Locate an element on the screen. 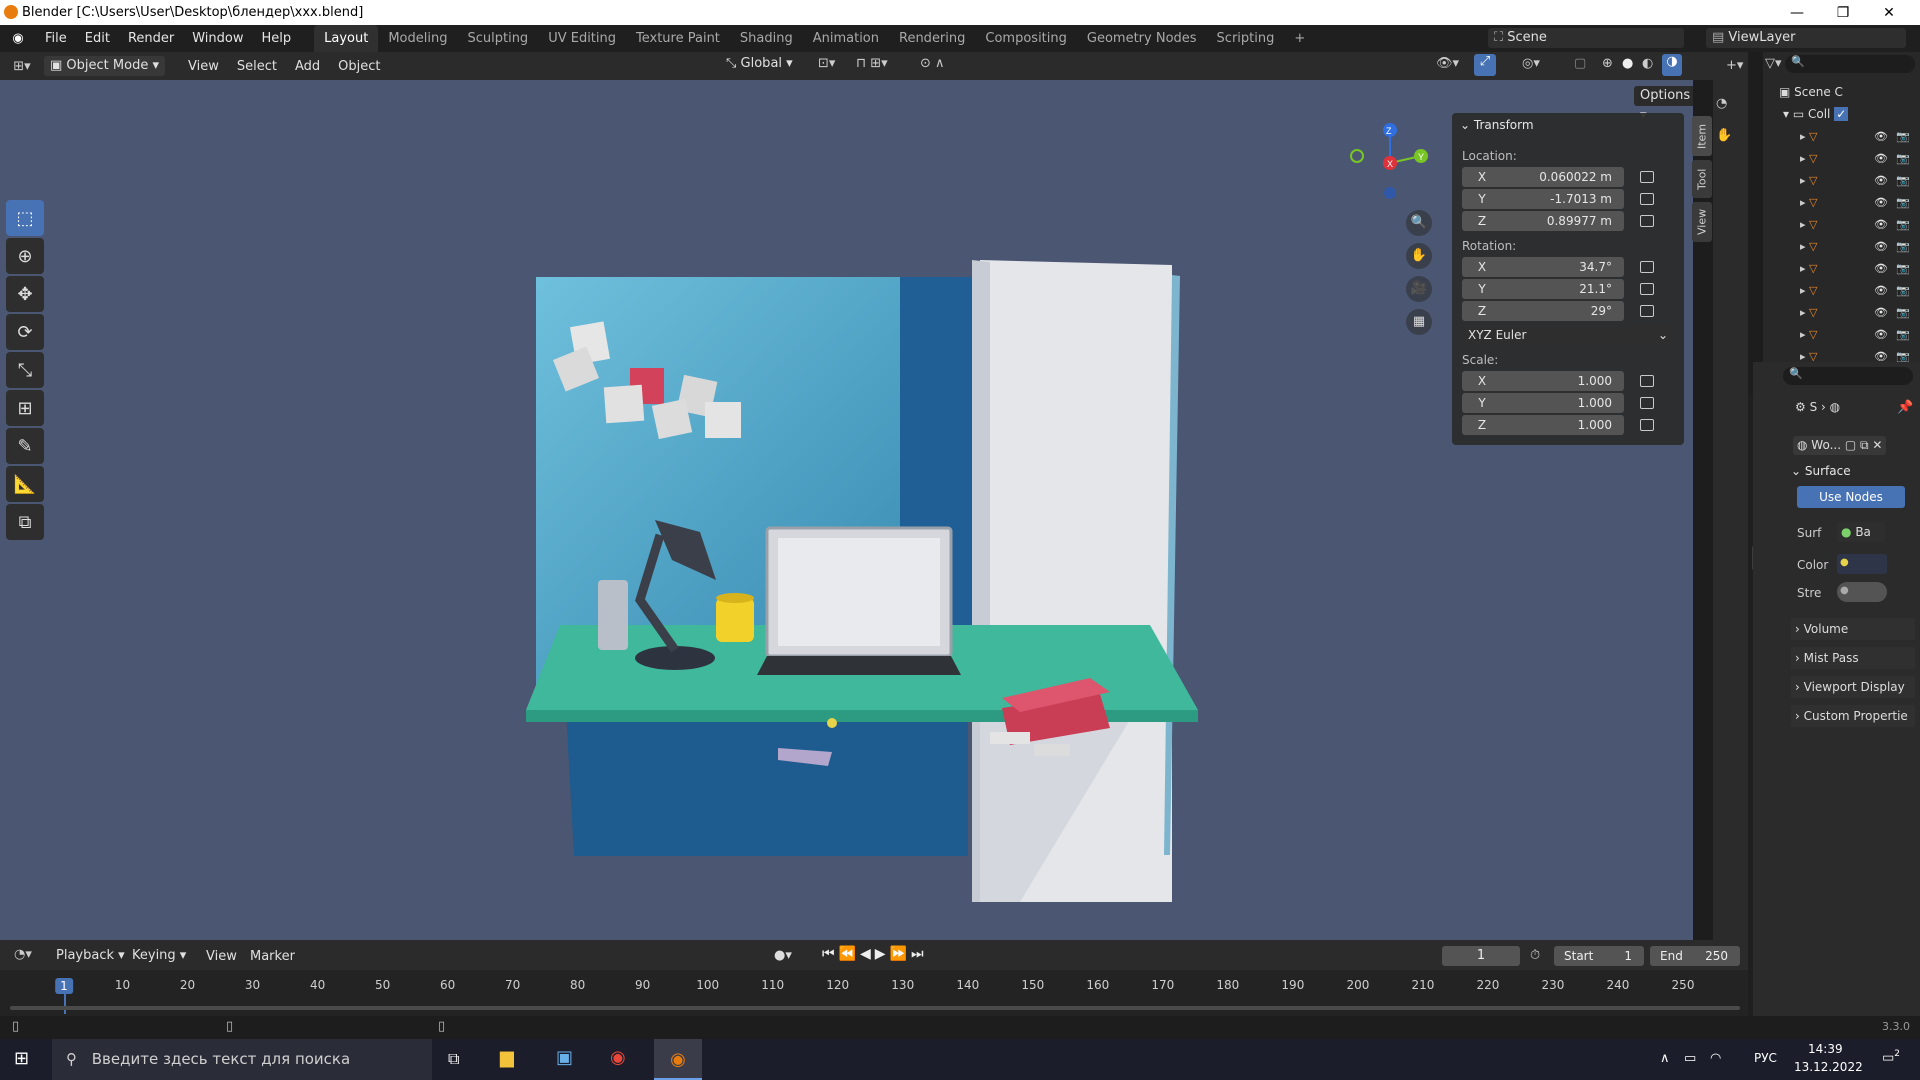 The width and height of the screenshot is (1920, 1080). location-x-field: X 0.060022 m is located at coordinates (1543, 177).